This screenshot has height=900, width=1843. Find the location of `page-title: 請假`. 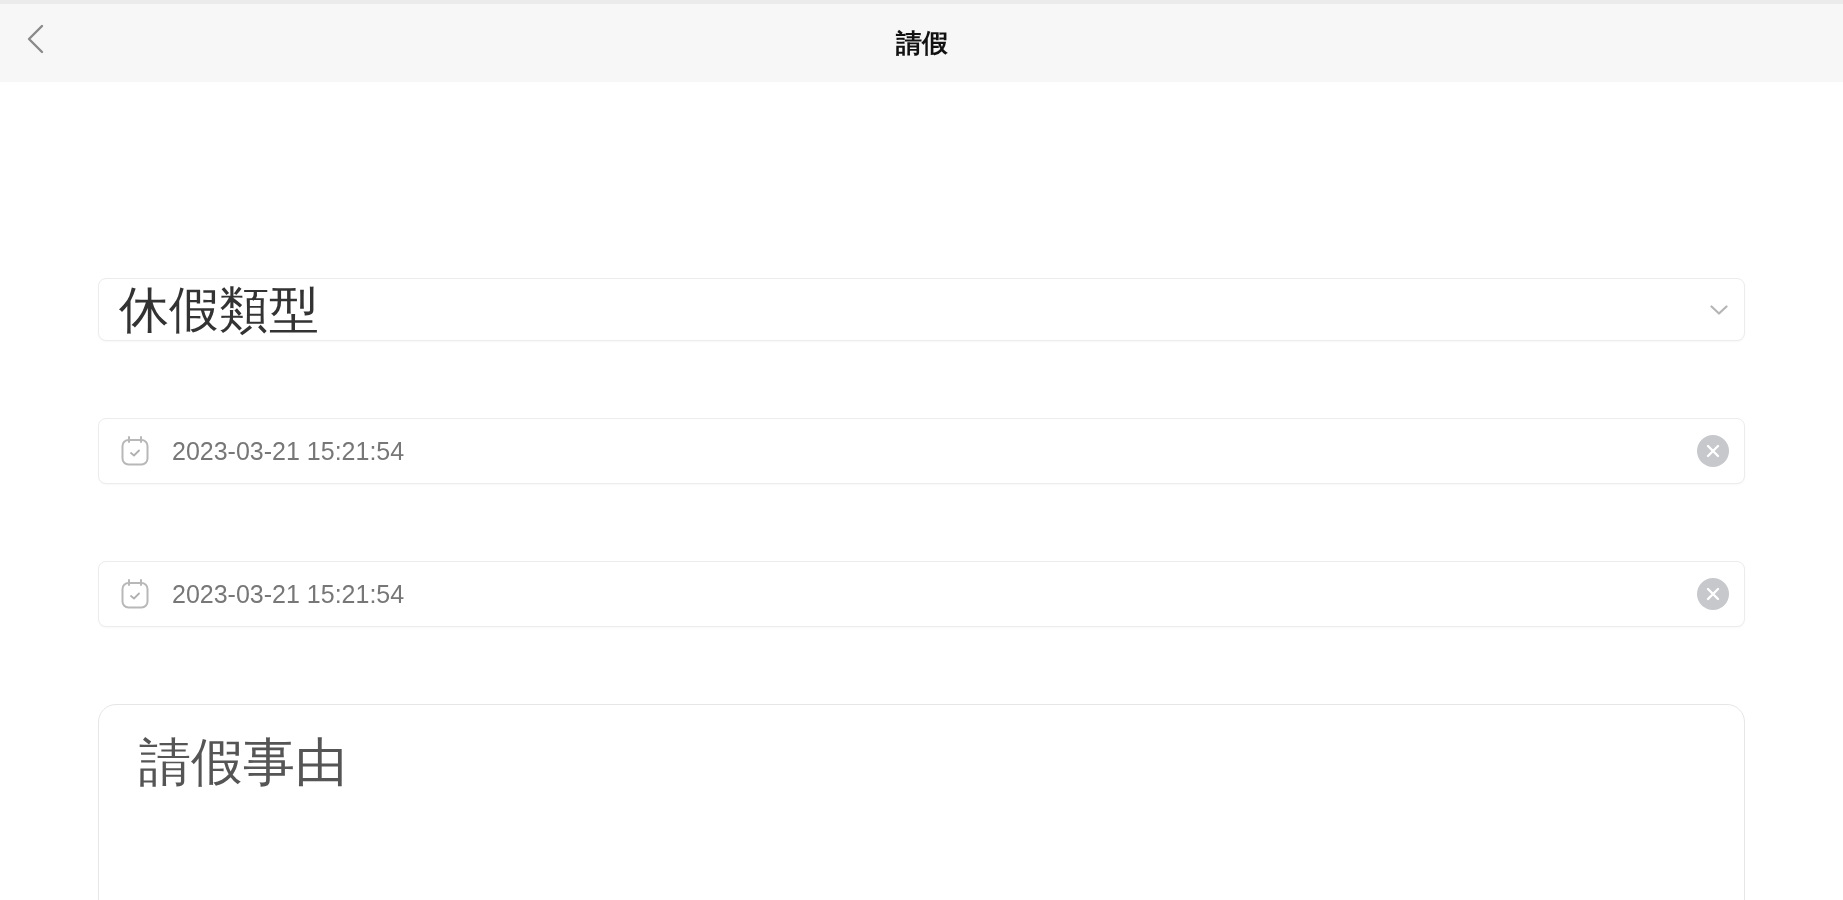

page-title: 請假 is located at coordinates (921, 43).